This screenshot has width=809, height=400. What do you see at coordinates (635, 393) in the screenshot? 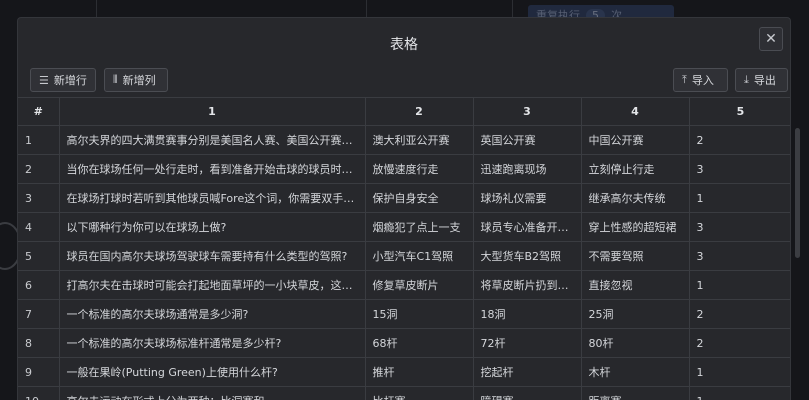
I see `table-cell: 距离赛` at bounding box center [635, 393].